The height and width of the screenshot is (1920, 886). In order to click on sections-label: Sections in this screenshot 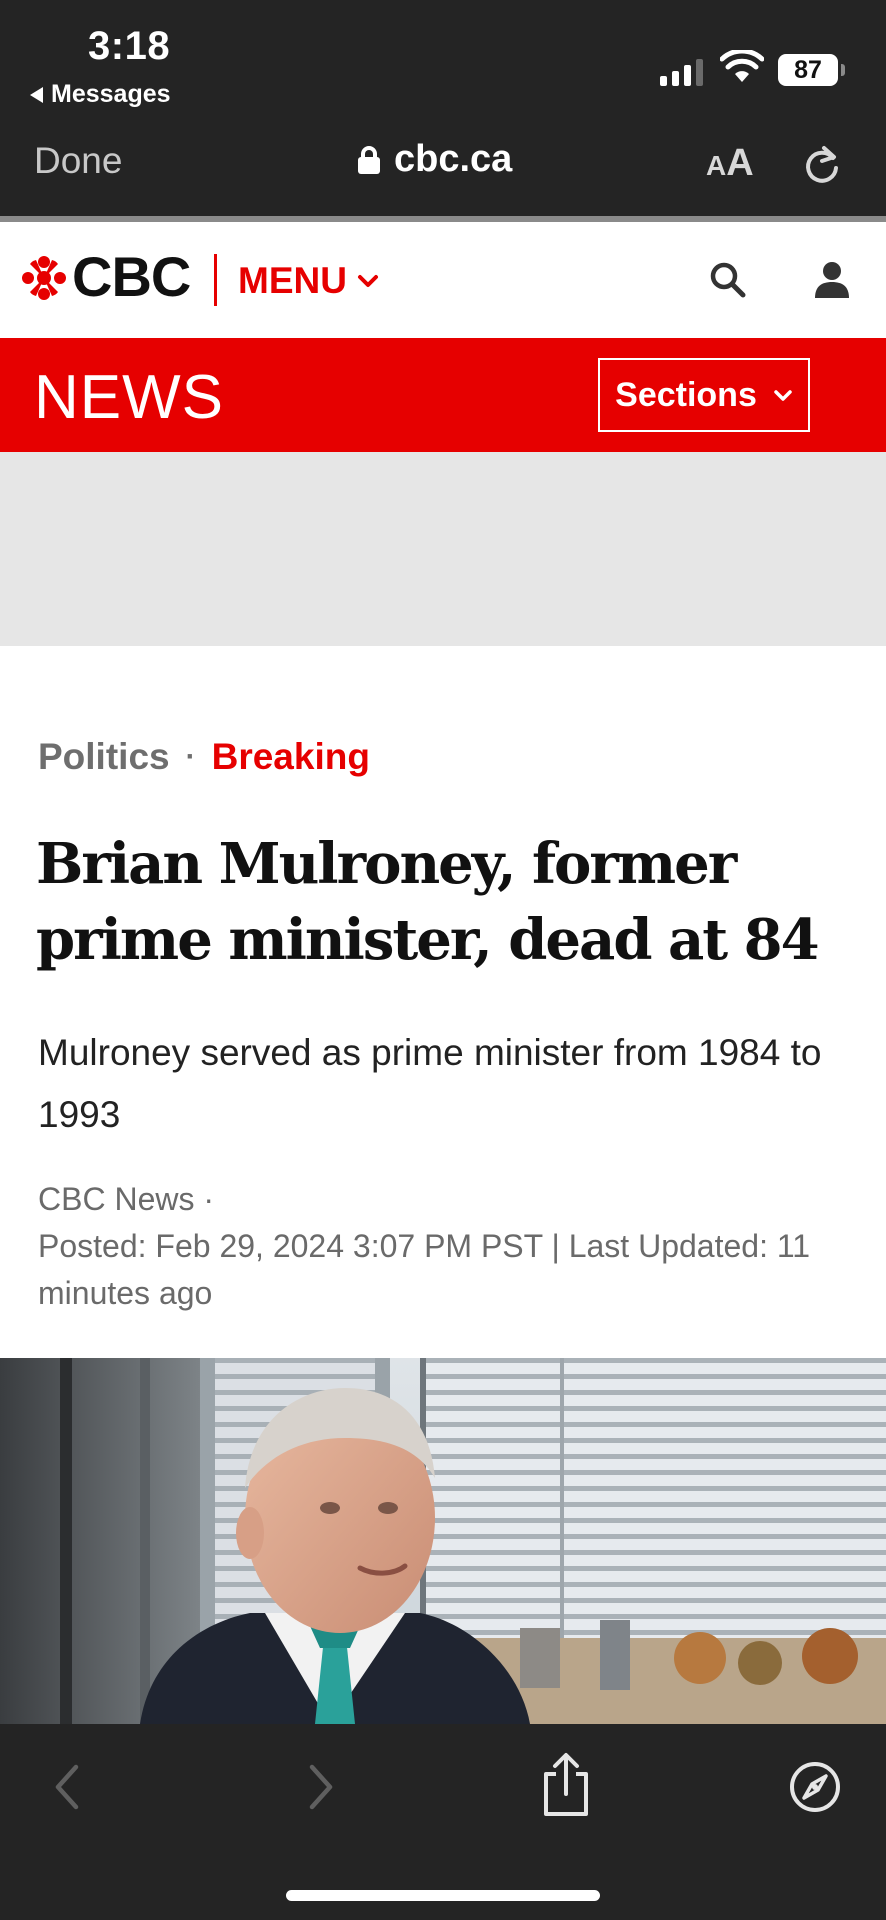, I will do `click(686, 394)`.